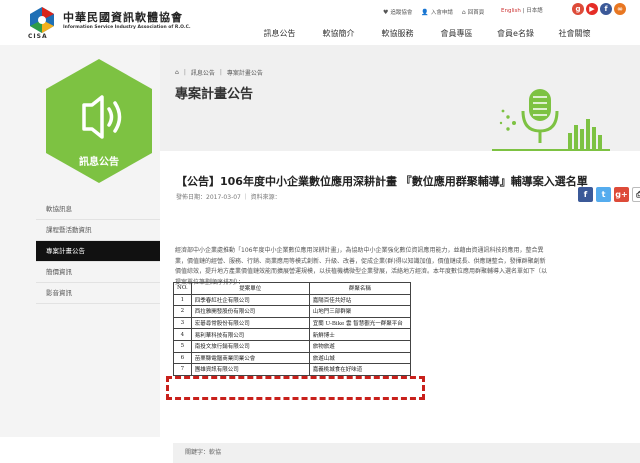 The width and height of the screenshot is (640, 463). What do you see at coordinates (360, 369) in the screenshot?
I see `cell-cluster: 嘉義桃城食在好味道` at bounding box center [360, 369].